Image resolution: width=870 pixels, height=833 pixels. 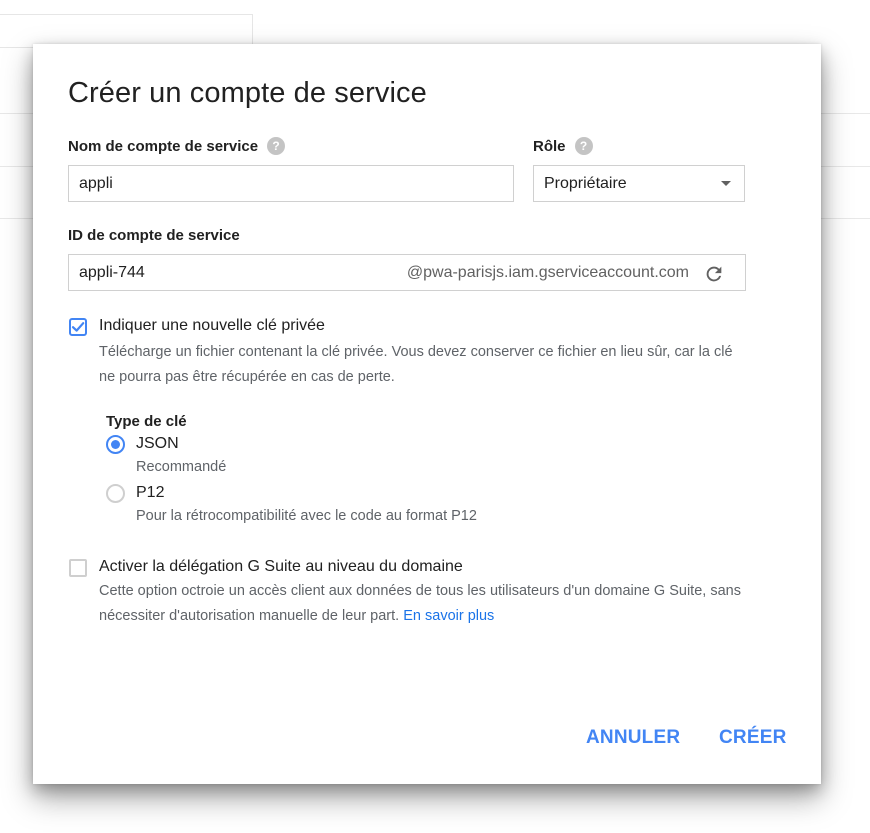 What do you see at coordinates (549, 146) in the screenshot?
I see `role-label-text: Rôle` at bounding box center [549, 146].